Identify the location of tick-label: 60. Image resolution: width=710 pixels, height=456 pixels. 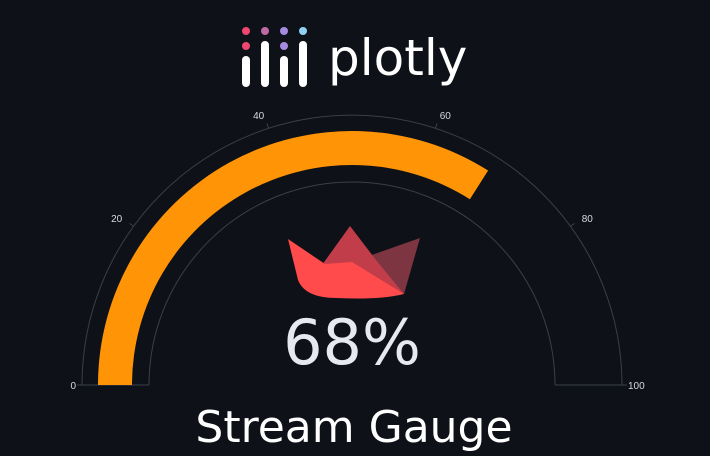
(446, 116).